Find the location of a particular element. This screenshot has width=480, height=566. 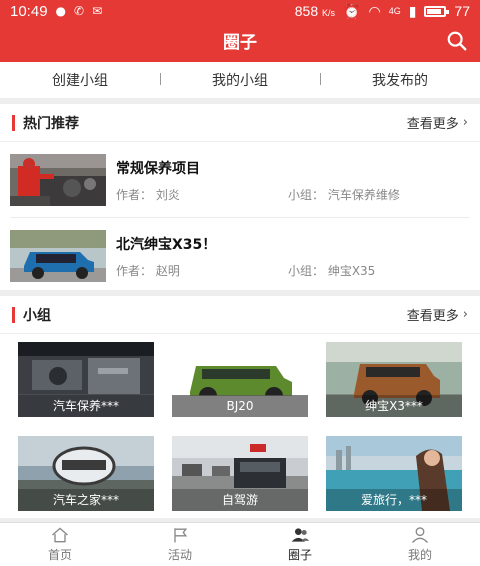

group-icon is located at coordinates (300, 535).